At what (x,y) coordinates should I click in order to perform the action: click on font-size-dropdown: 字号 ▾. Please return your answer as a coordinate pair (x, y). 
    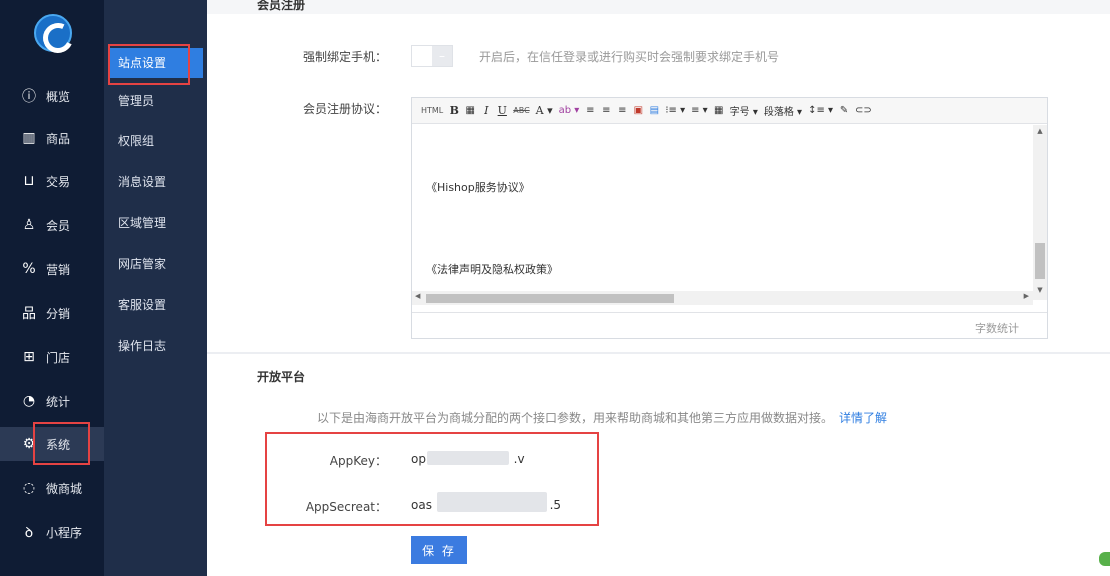
    Looking at the image, I should click on (744, 111).